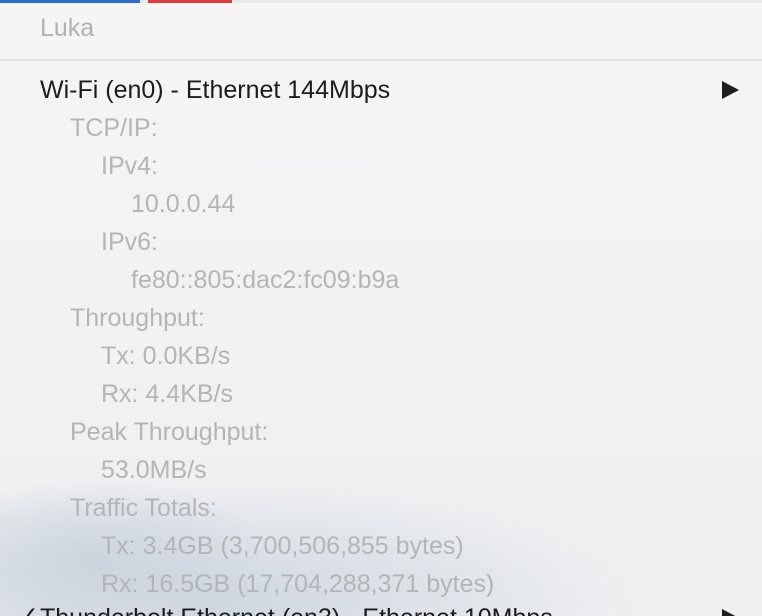 This screenshot has width=762, height=616. What do you see at coordinates (167, 394) in the screenshot?
I see `rx-rate: Rx: 4.4KB/s` at bounding box center [167, 394].